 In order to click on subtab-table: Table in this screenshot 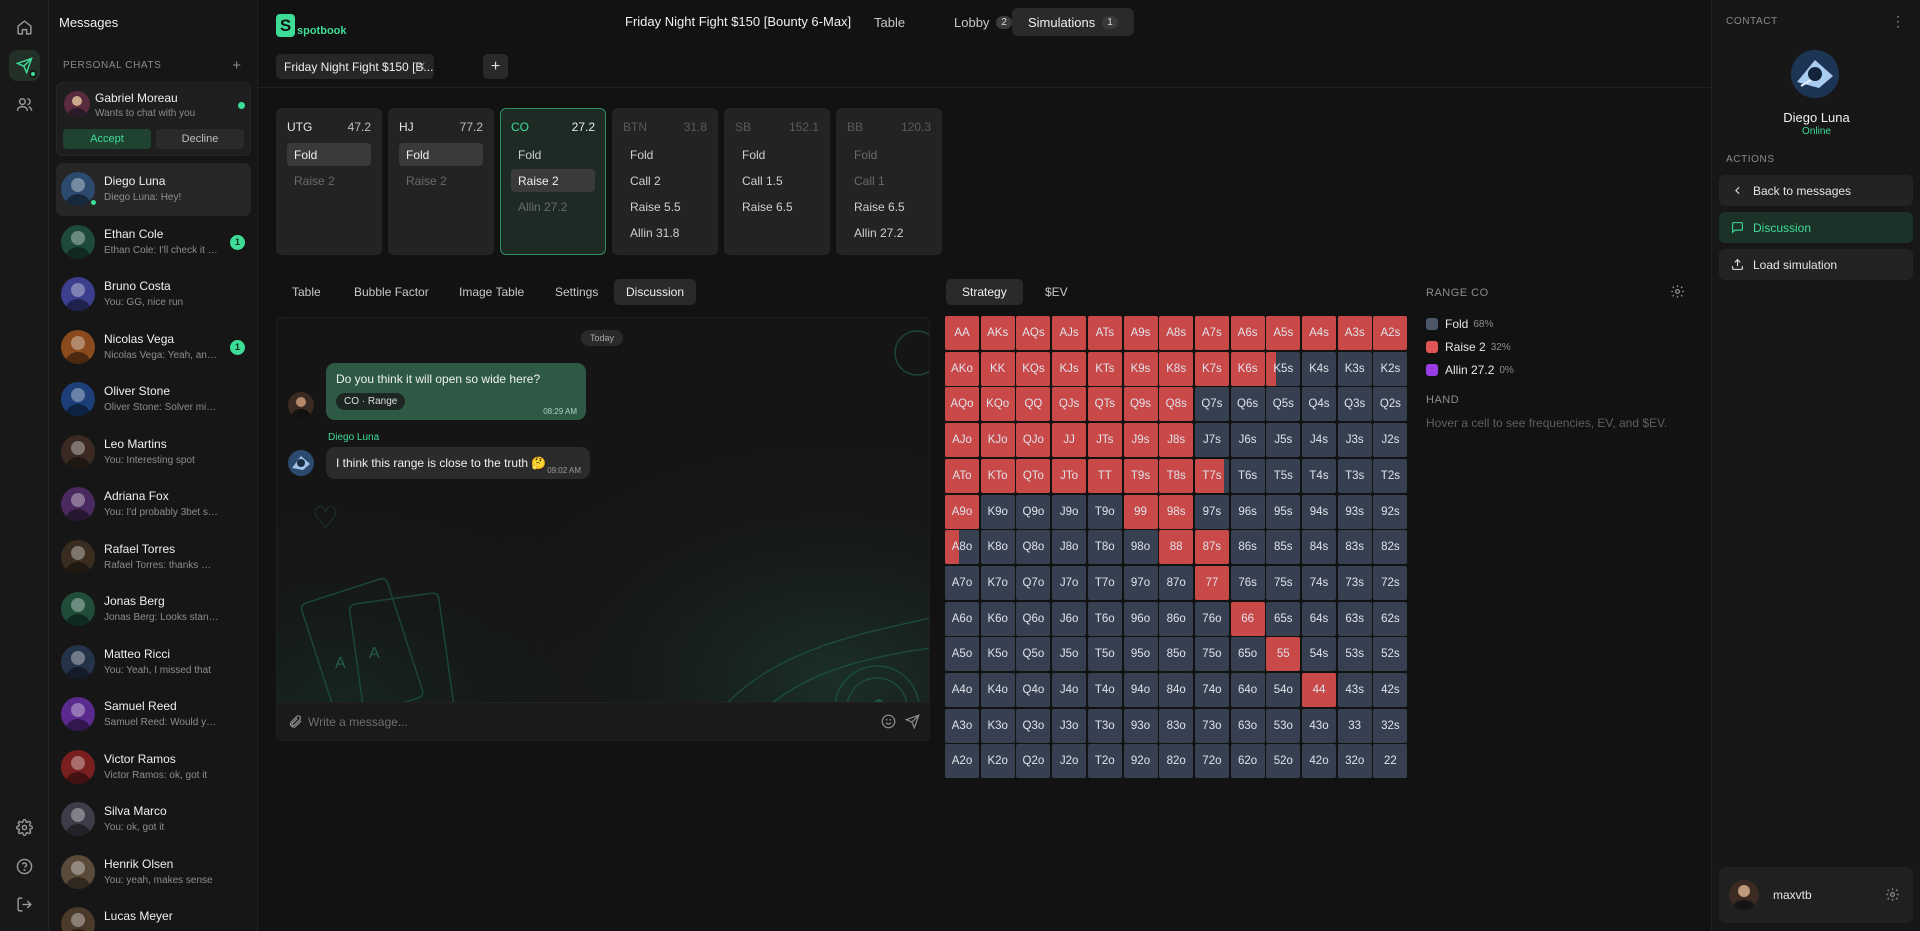, I will do `click(306, 292)`.